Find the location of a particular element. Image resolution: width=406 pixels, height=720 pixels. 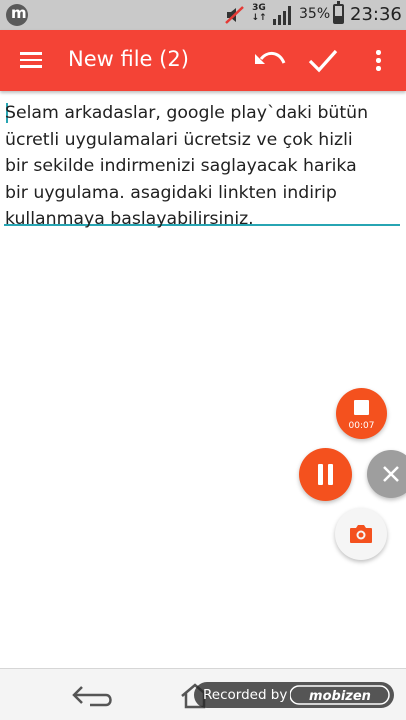

status-bar: 3G↓↑ 35% 23:36 is located at coordinates (203, 15).